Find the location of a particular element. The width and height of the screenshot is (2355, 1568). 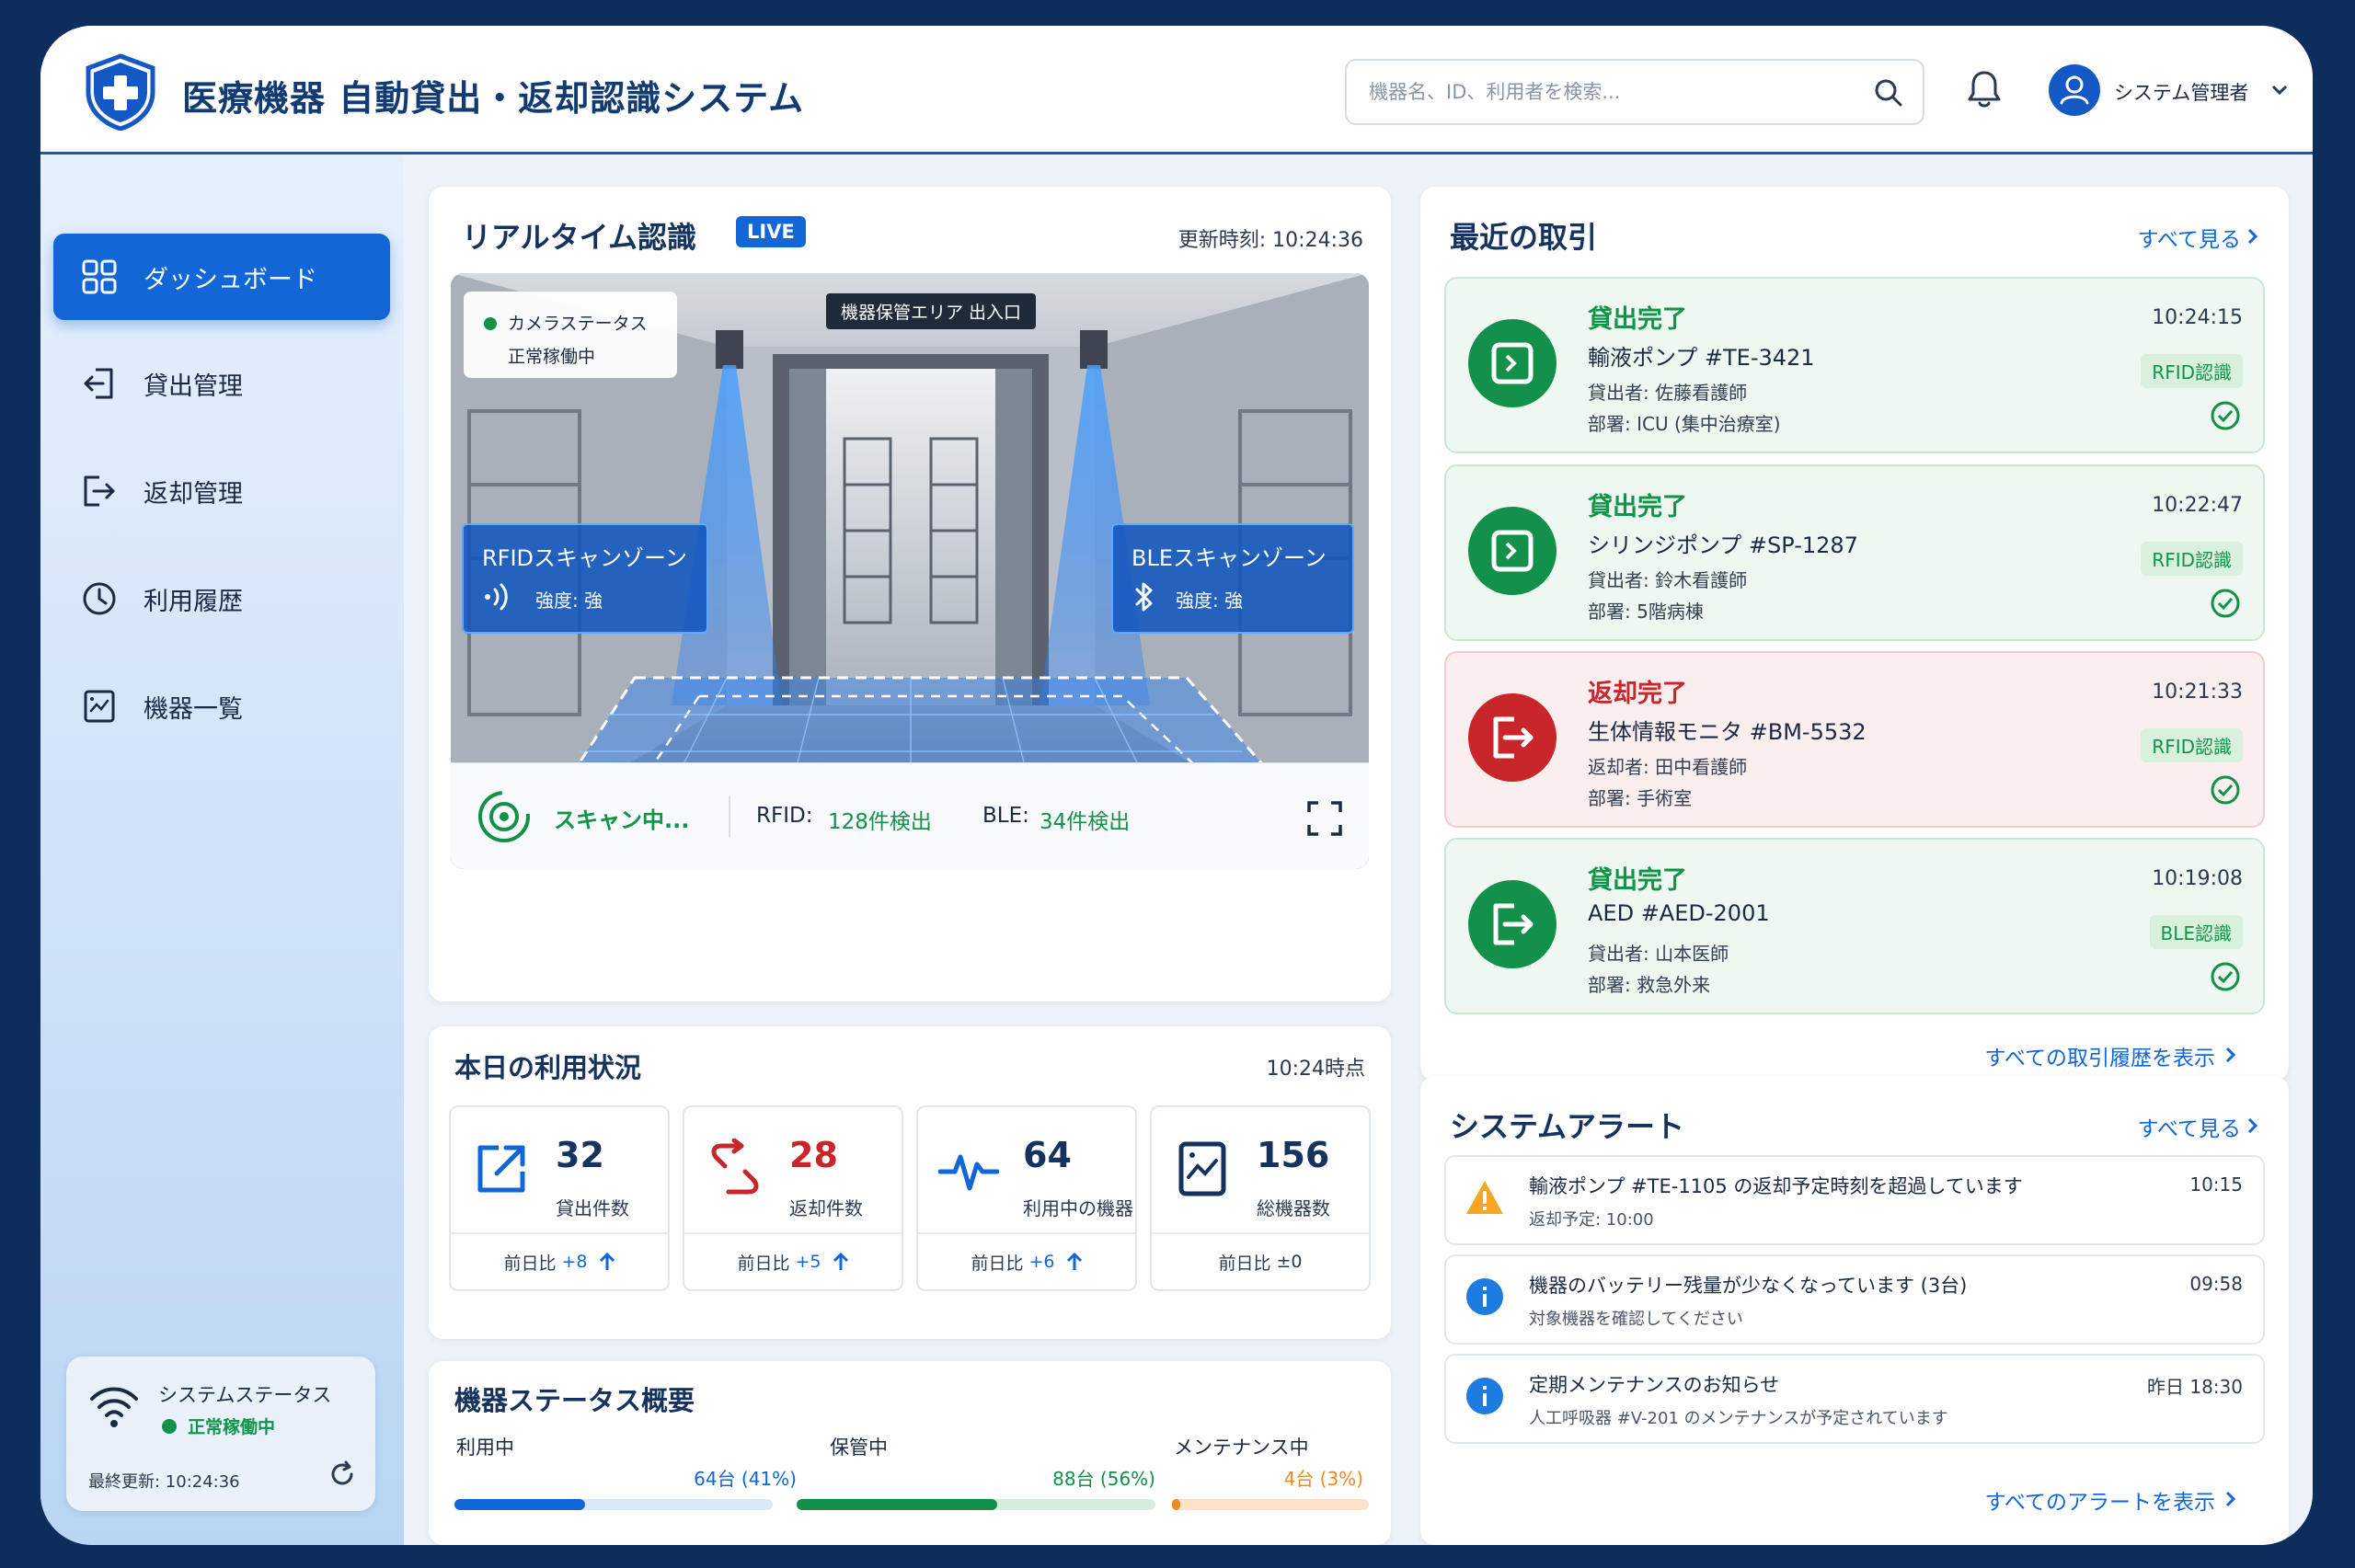

external-link-icon is located at coordinates (501, 1169).